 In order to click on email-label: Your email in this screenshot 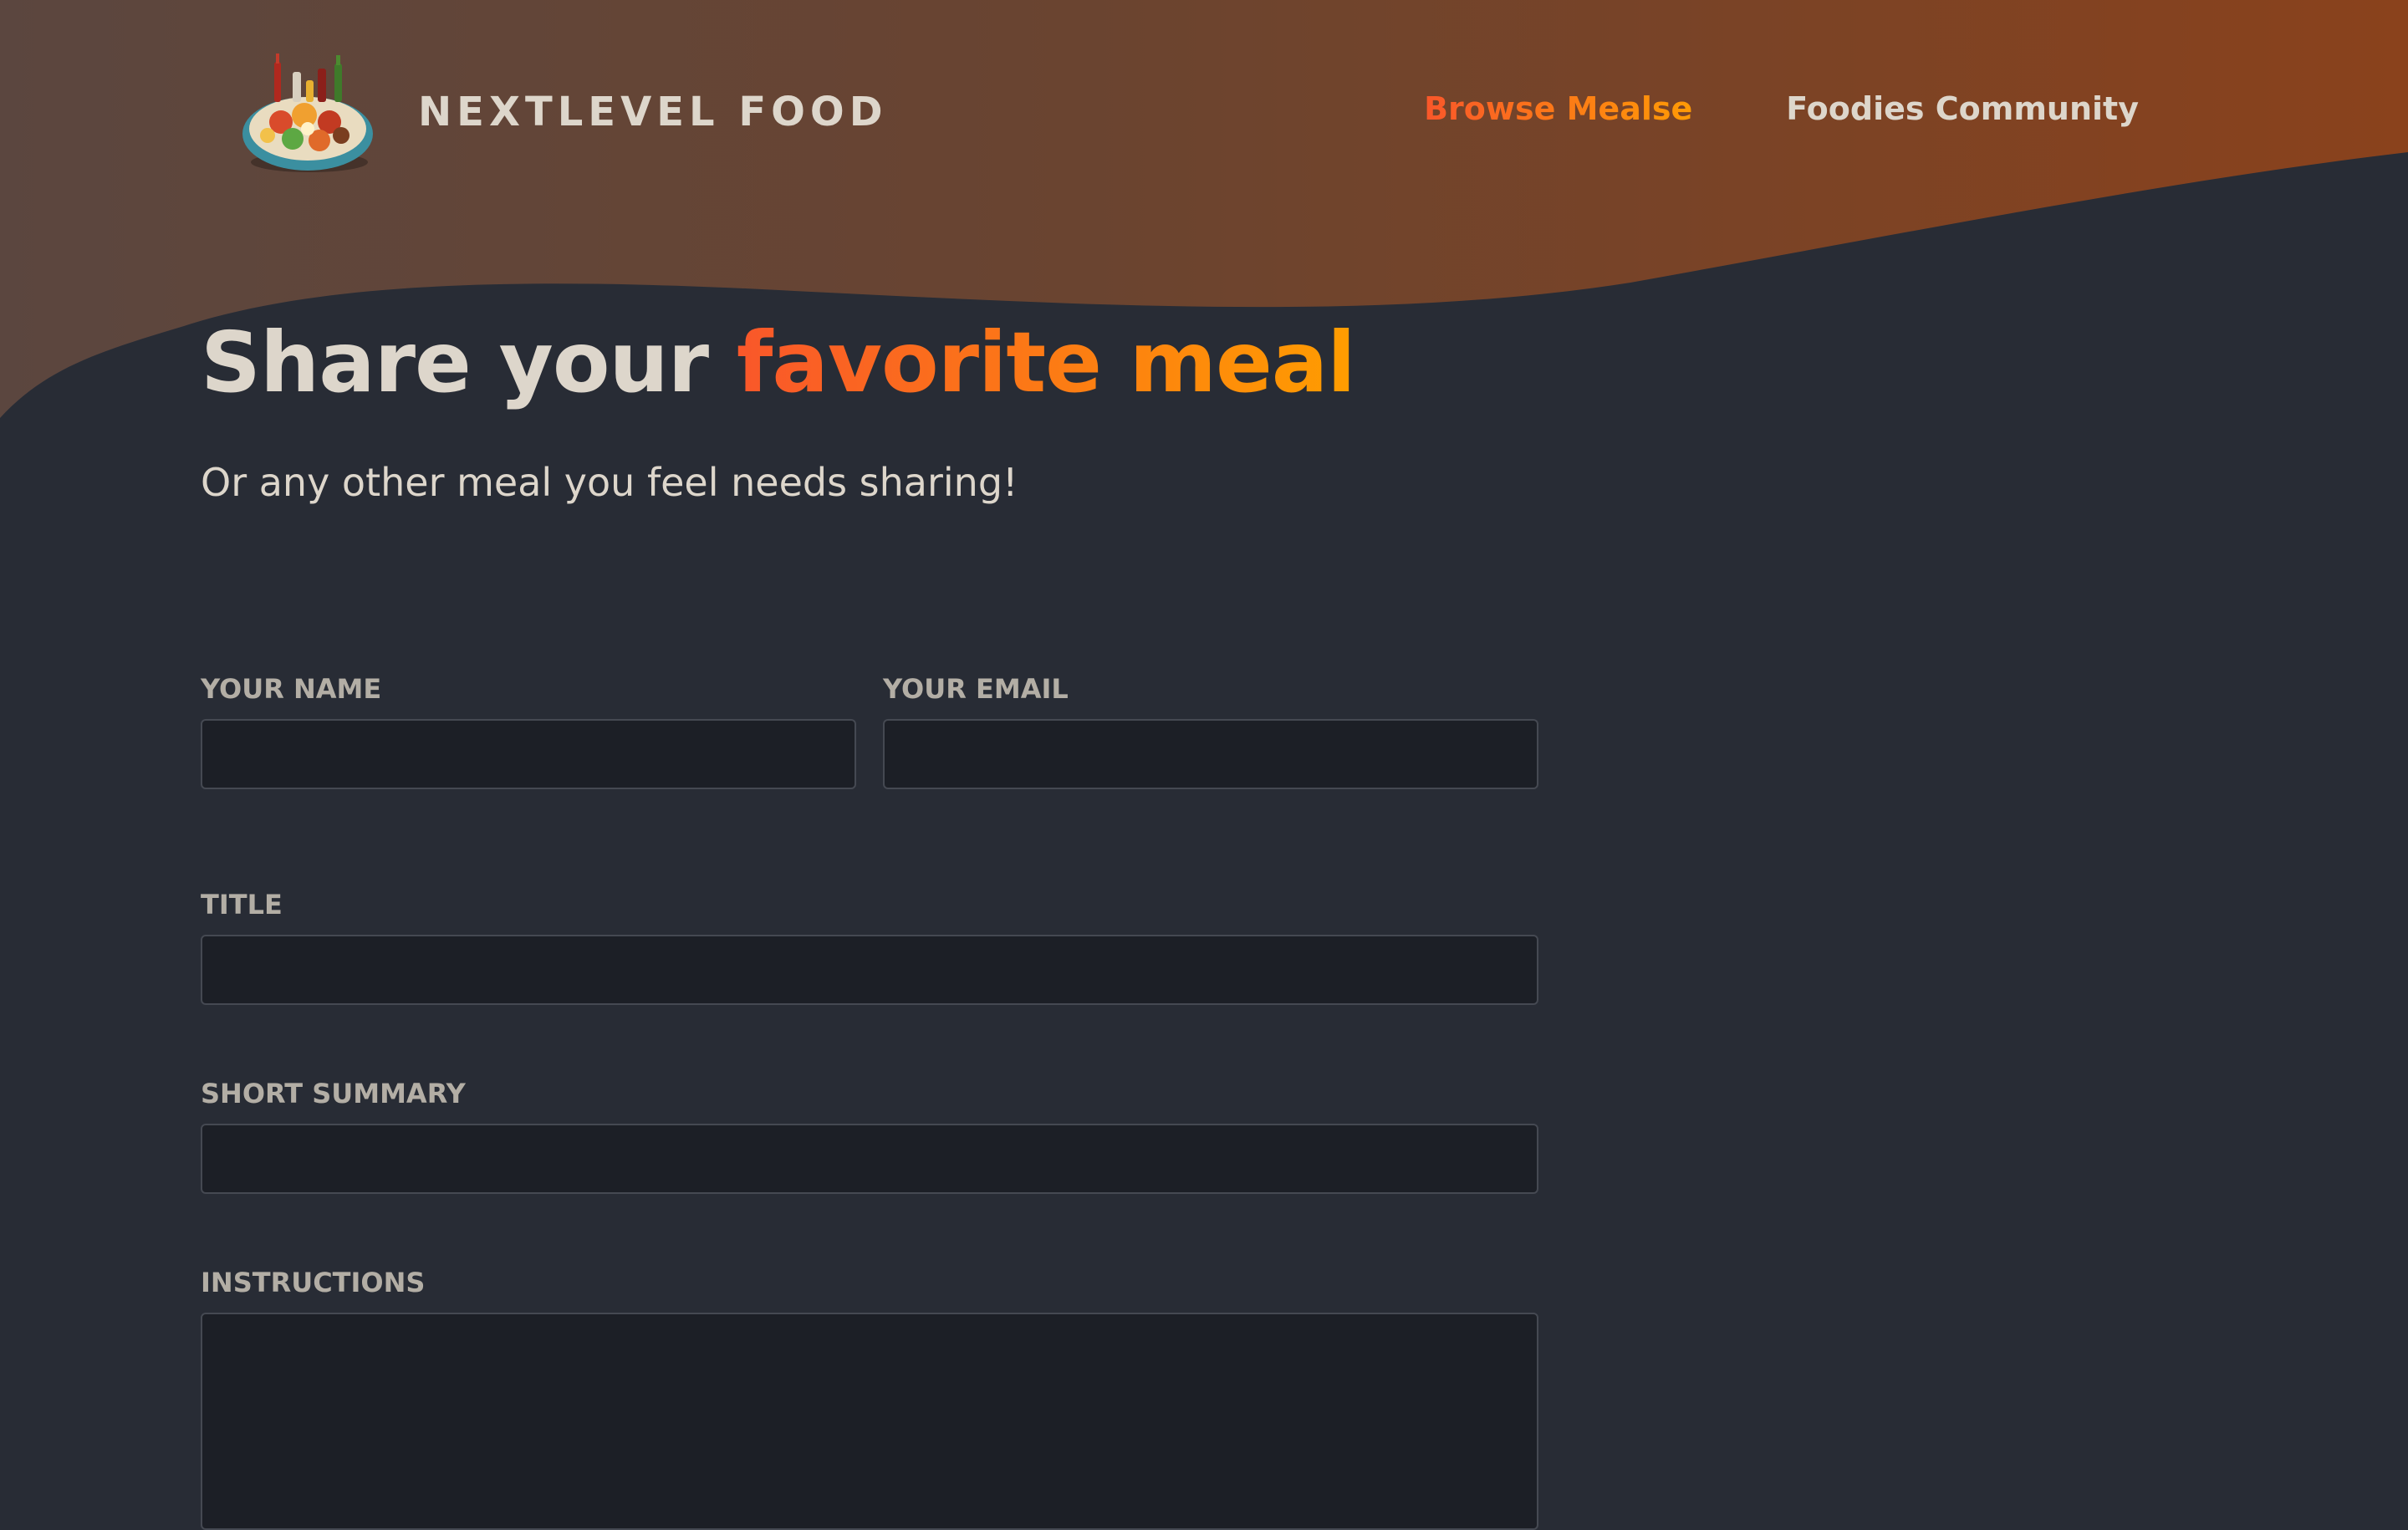, I will do `click(976, 689)`.